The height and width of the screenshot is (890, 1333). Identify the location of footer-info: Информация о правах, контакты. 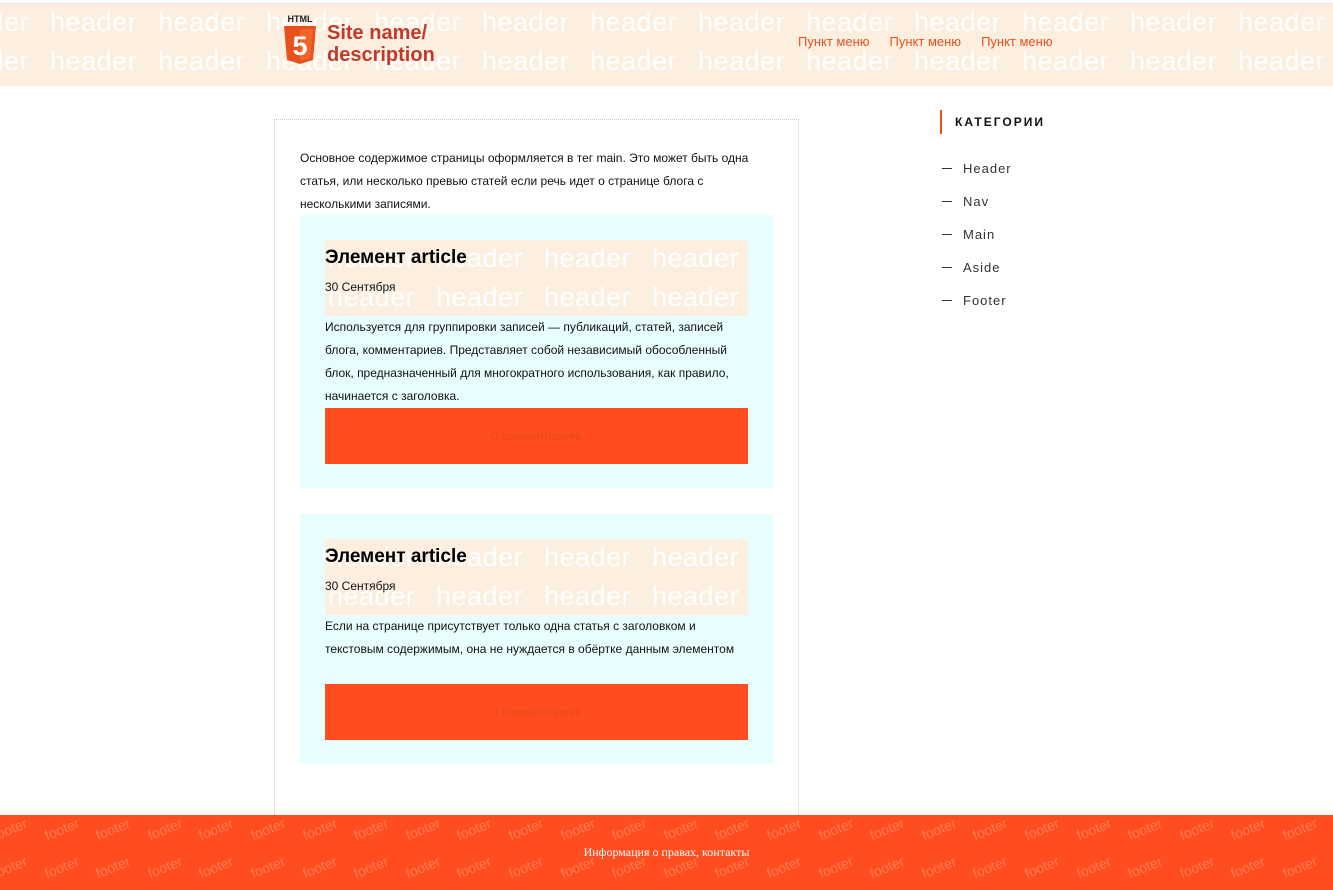
(666, 852).